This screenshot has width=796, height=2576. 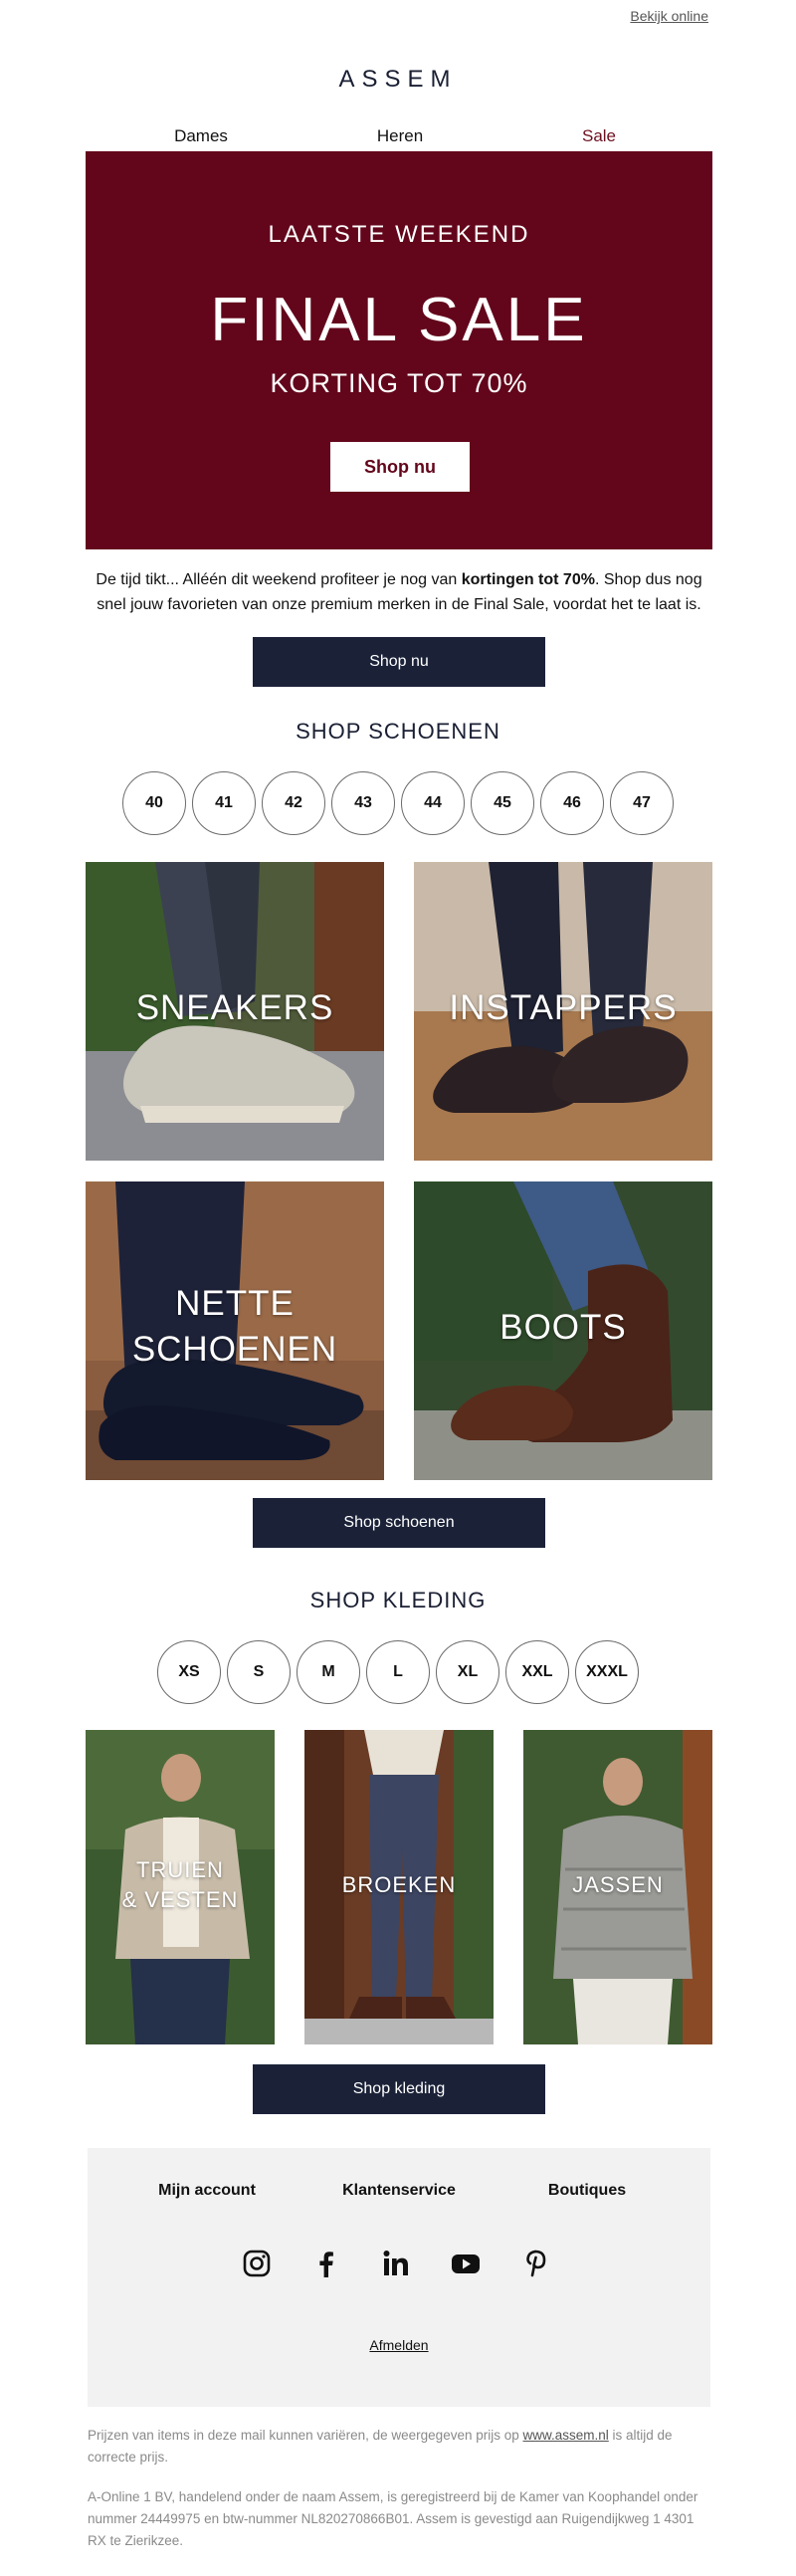 What do you see at coordinates (528, 579) in the screenshot?
I see `intro-text-highlight: kortingen tot 70%` at bounding box center [528, 579].